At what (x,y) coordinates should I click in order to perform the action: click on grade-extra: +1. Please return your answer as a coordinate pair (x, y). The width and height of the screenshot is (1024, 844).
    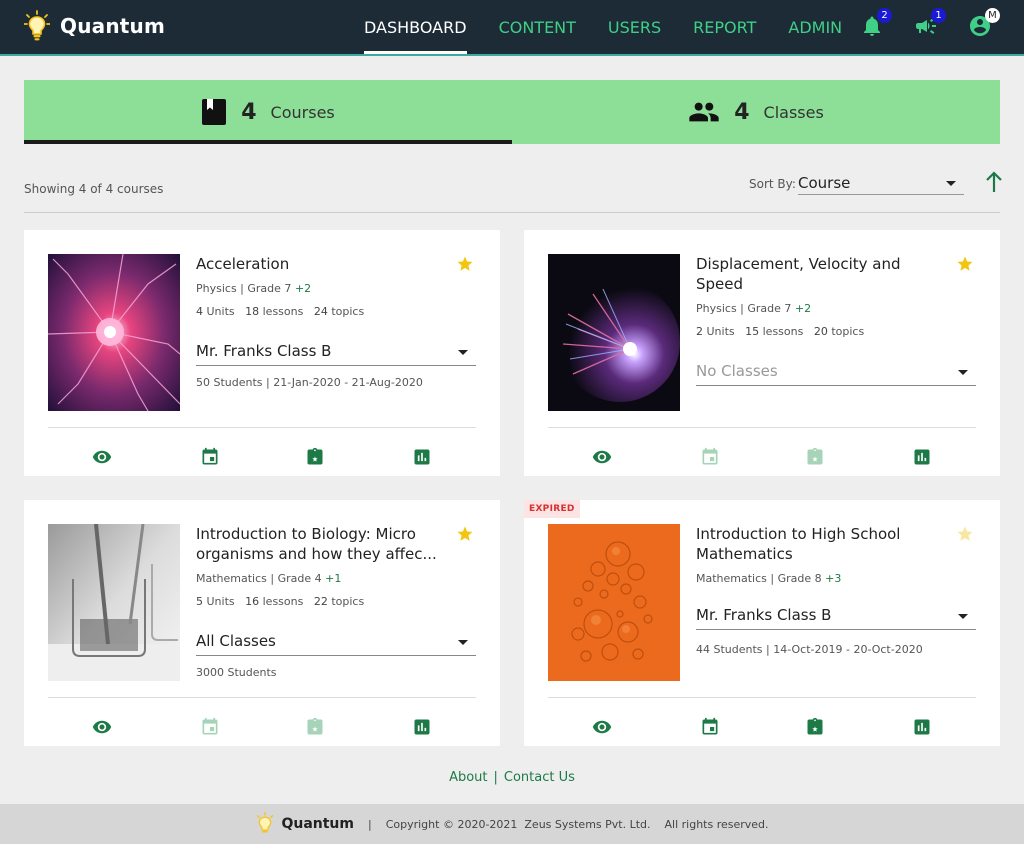
    Looking at the image, I should click on (333, 578).